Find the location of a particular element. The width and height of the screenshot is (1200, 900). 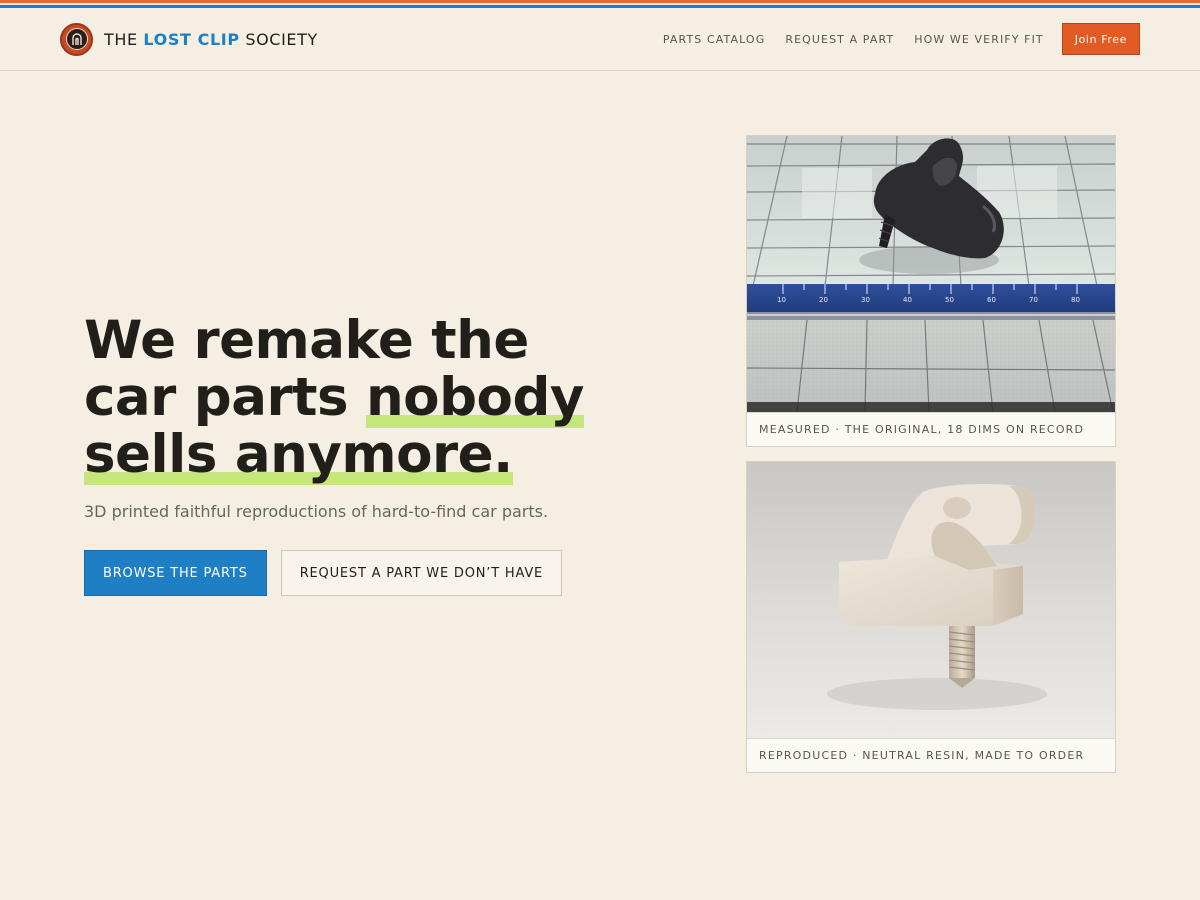

brand-home-link: THE LOST CLIP SOCIETY is located at coordinates (189, 39).